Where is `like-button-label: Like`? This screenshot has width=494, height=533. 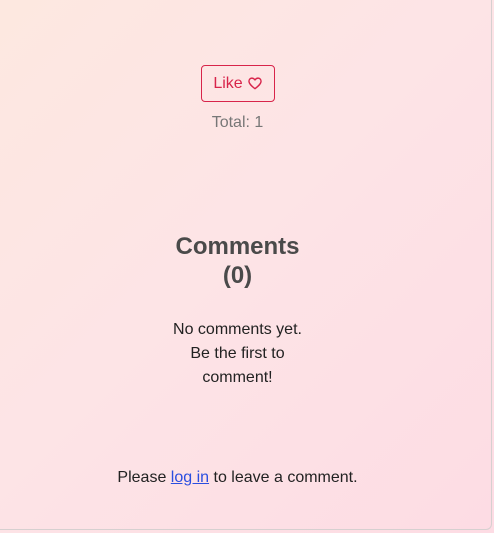 like-button-label: Like is located at coordinates (228, 83).